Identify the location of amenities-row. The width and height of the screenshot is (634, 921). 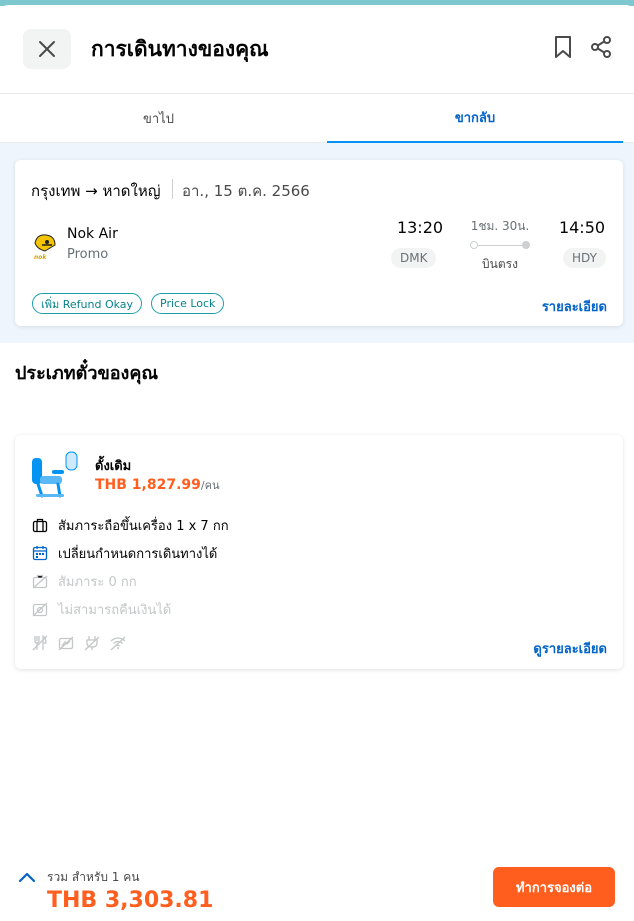
(84, 643).